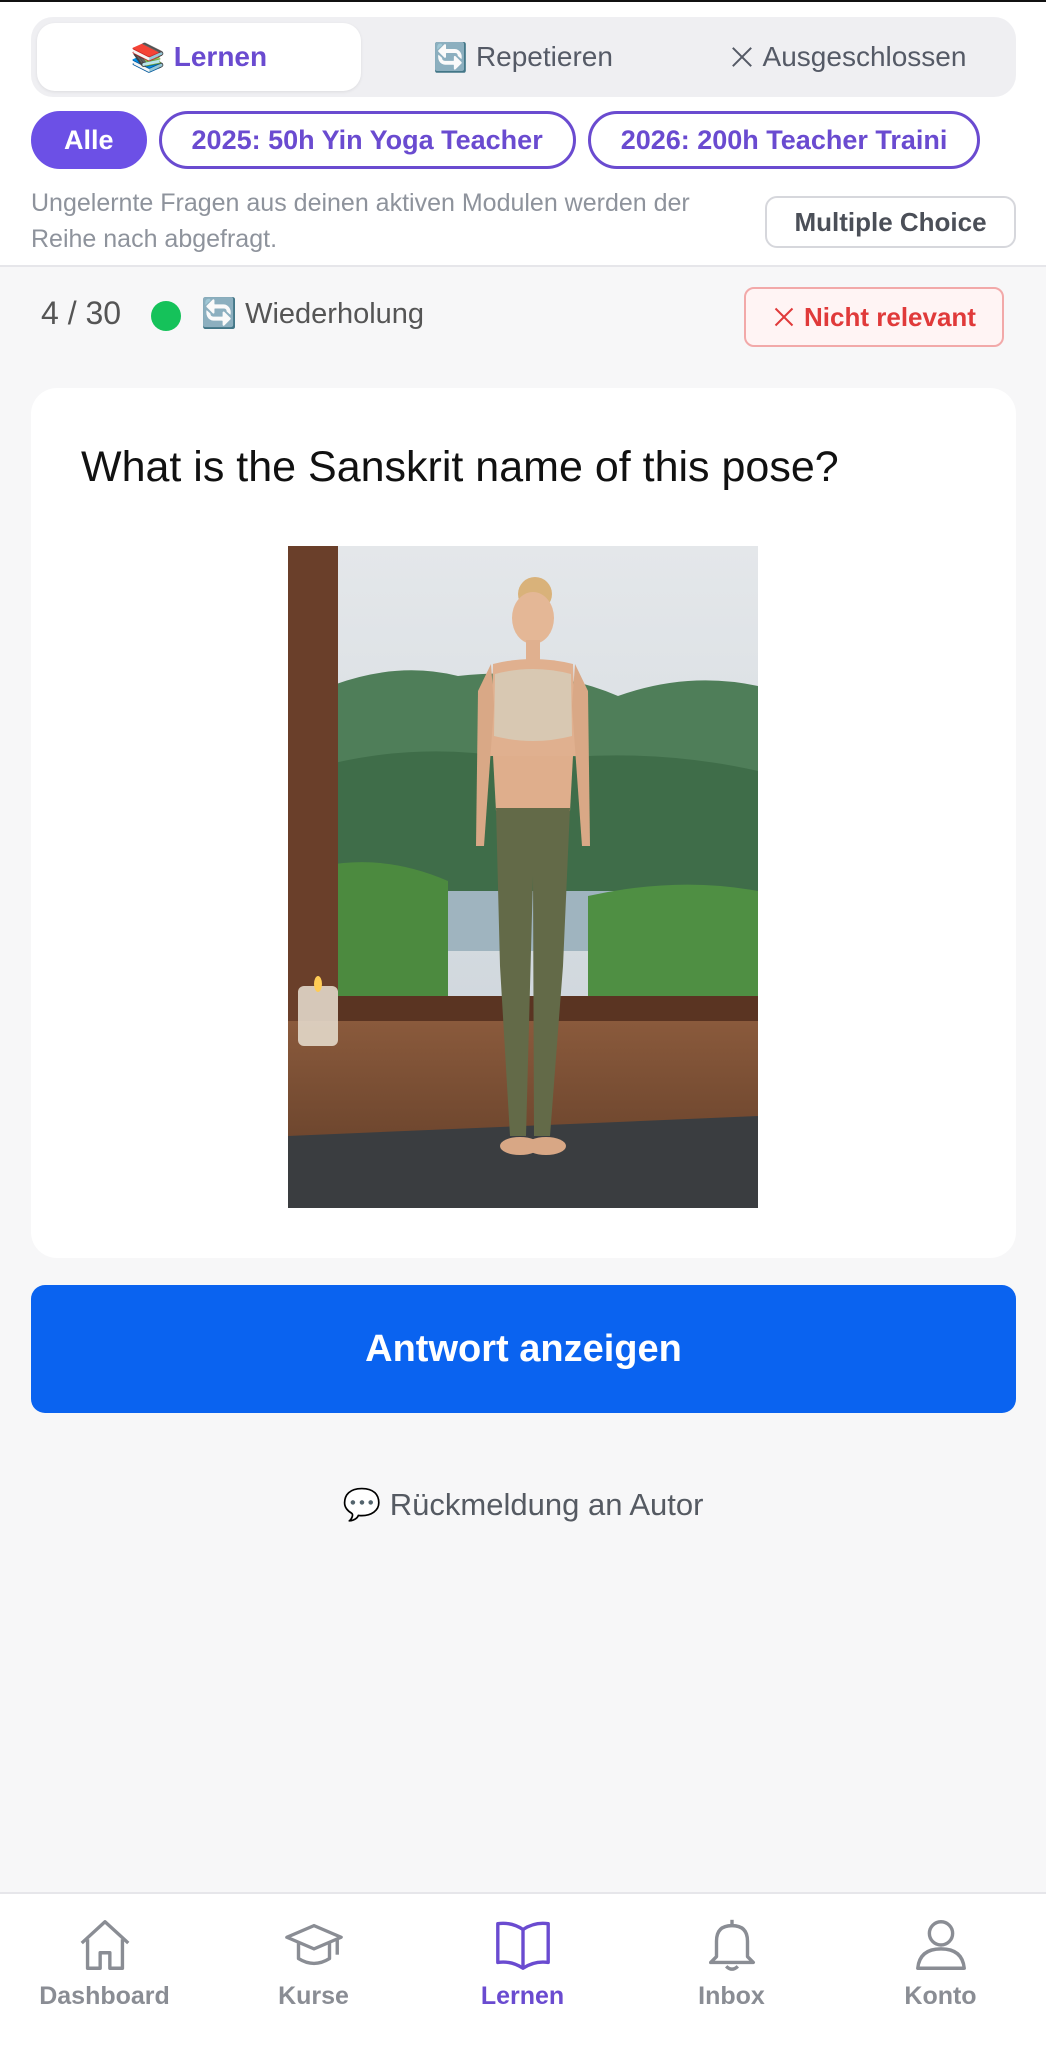  What do you see at coordinates (104, 1996) in the screenshot?
I see `nav-label-dashboard: Dashboard` at bounding box center [104, 1996].